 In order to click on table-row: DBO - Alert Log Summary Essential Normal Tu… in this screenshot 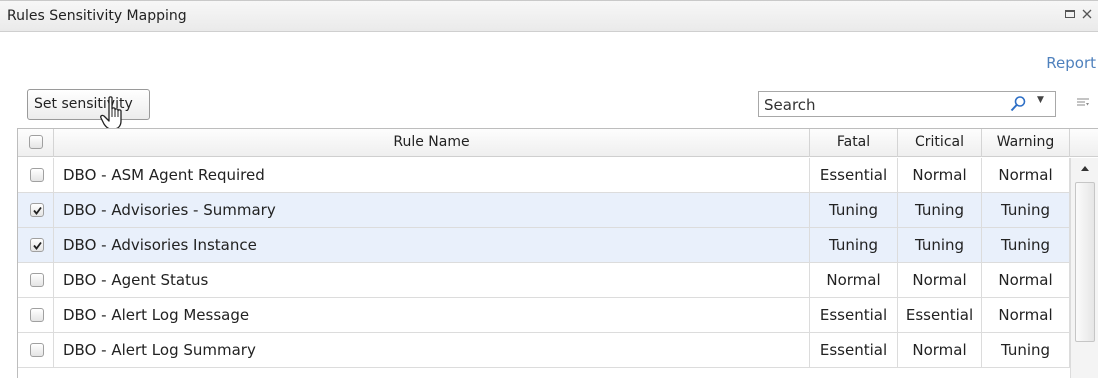, I will do `click(544, 350)`.